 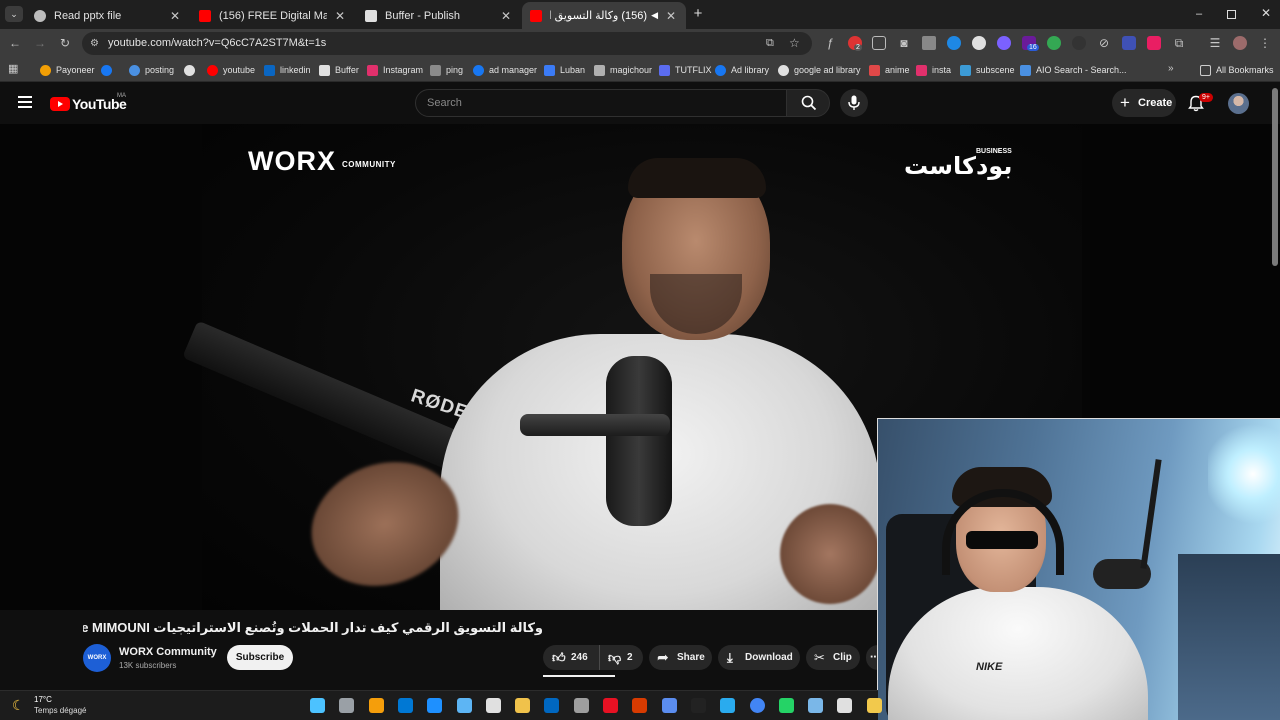 What do you see at coordinates (94, 43) in the screenshot?
I see `site-info-icon: ⚙` at bounding box center [94, 43].